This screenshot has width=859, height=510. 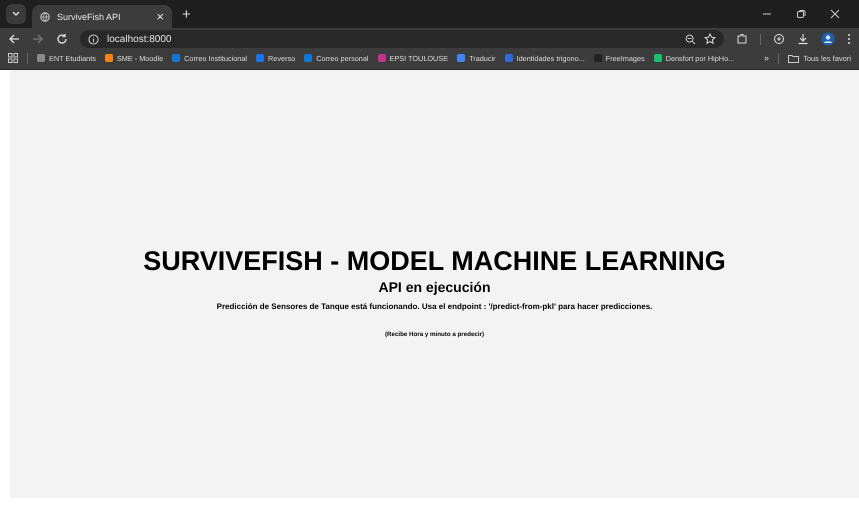 I want to click on page-heading: SURVIVEFISH - MODEL MACHINE LEARNING, so click(x=434, y=261).